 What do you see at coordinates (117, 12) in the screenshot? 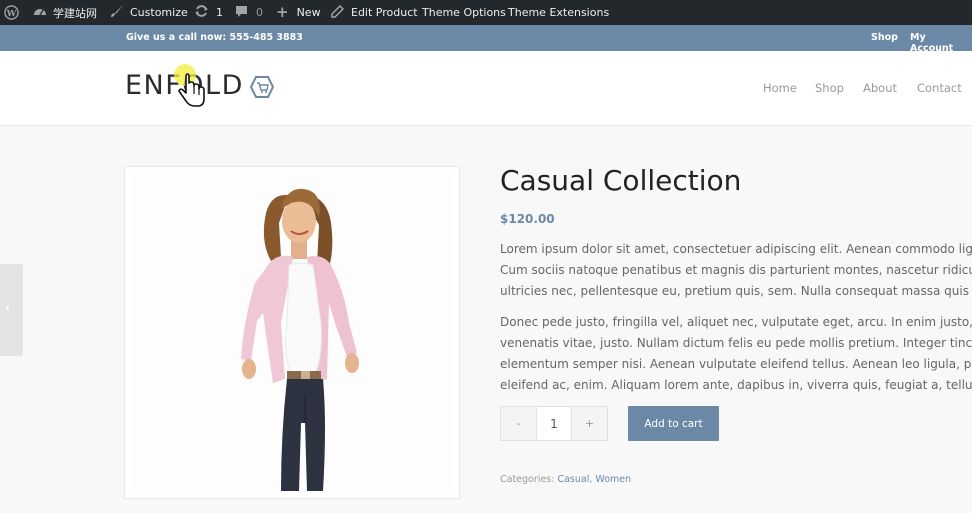
I see `brush-icon` at bounding box center [117, 12].